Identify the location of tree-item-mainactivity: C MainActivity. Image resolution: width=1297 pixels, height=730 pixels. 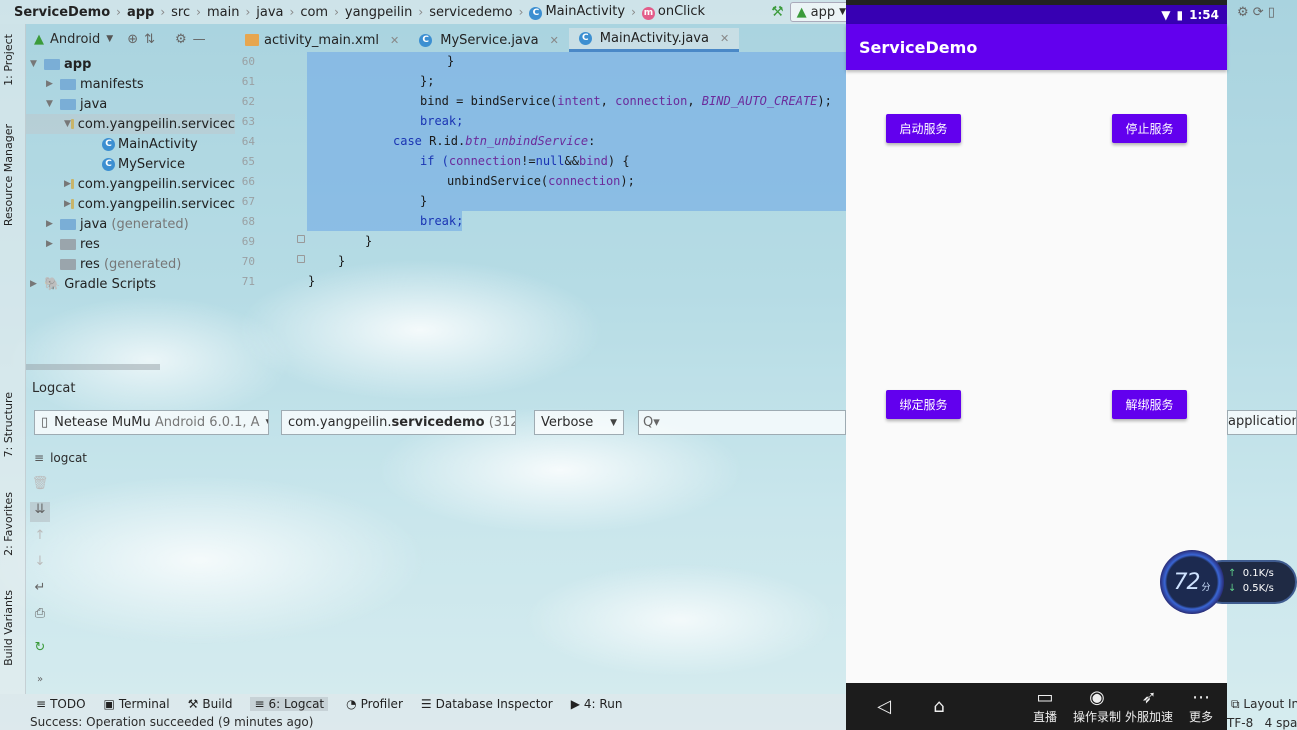
(130, 144).